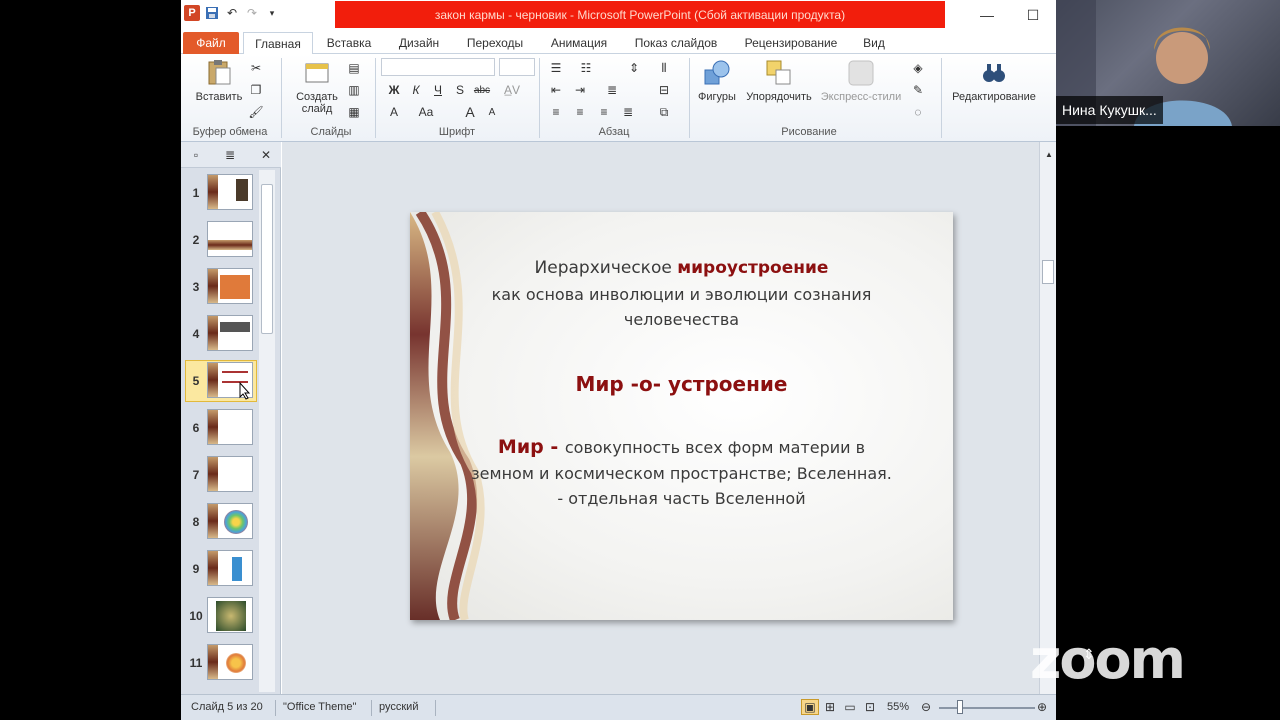  I want to click on save-icon, so click(212, 13).